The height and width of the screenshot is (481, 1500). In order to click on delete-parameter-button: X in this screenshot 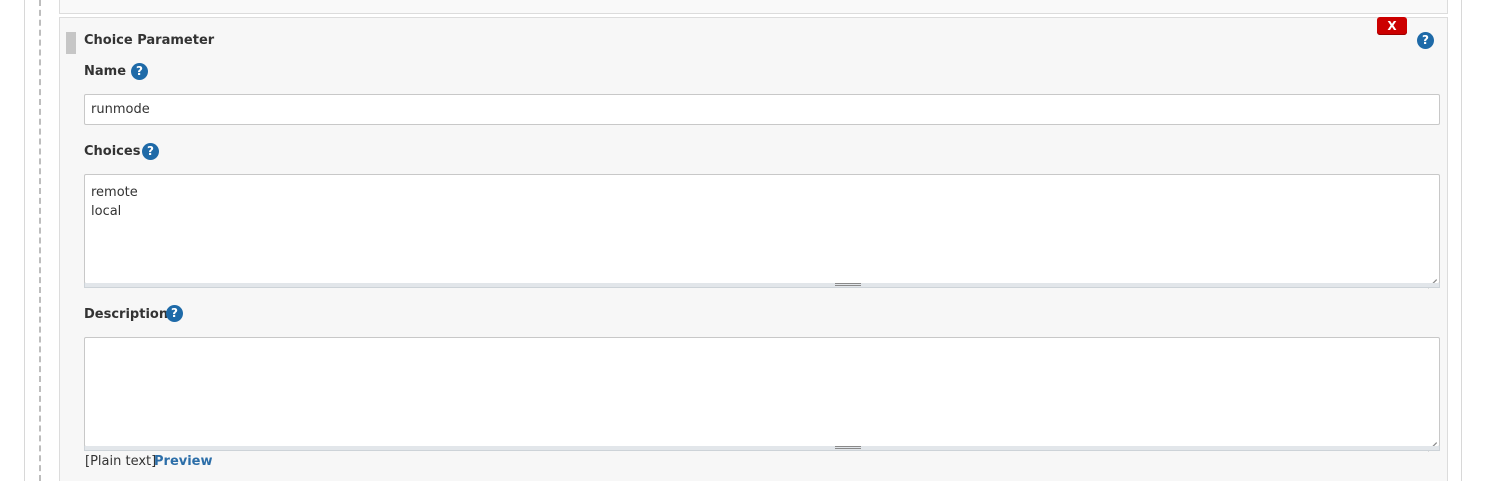, I will do `click(1392, 26)`.